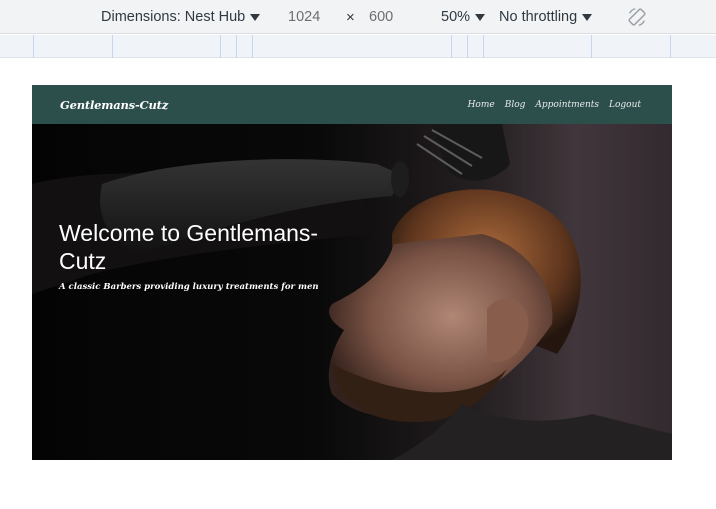 The width and height of the screenshot is (716, 509). Describe the element at coordinates (538, 17) in the screenshot. I see `throttling-label: No throttling` at that location.